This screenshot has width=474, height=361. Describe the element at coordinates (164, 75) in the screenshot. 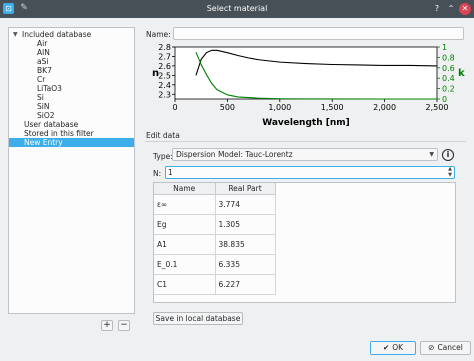

I see `y-tick-label-left: 2.5` at that location.